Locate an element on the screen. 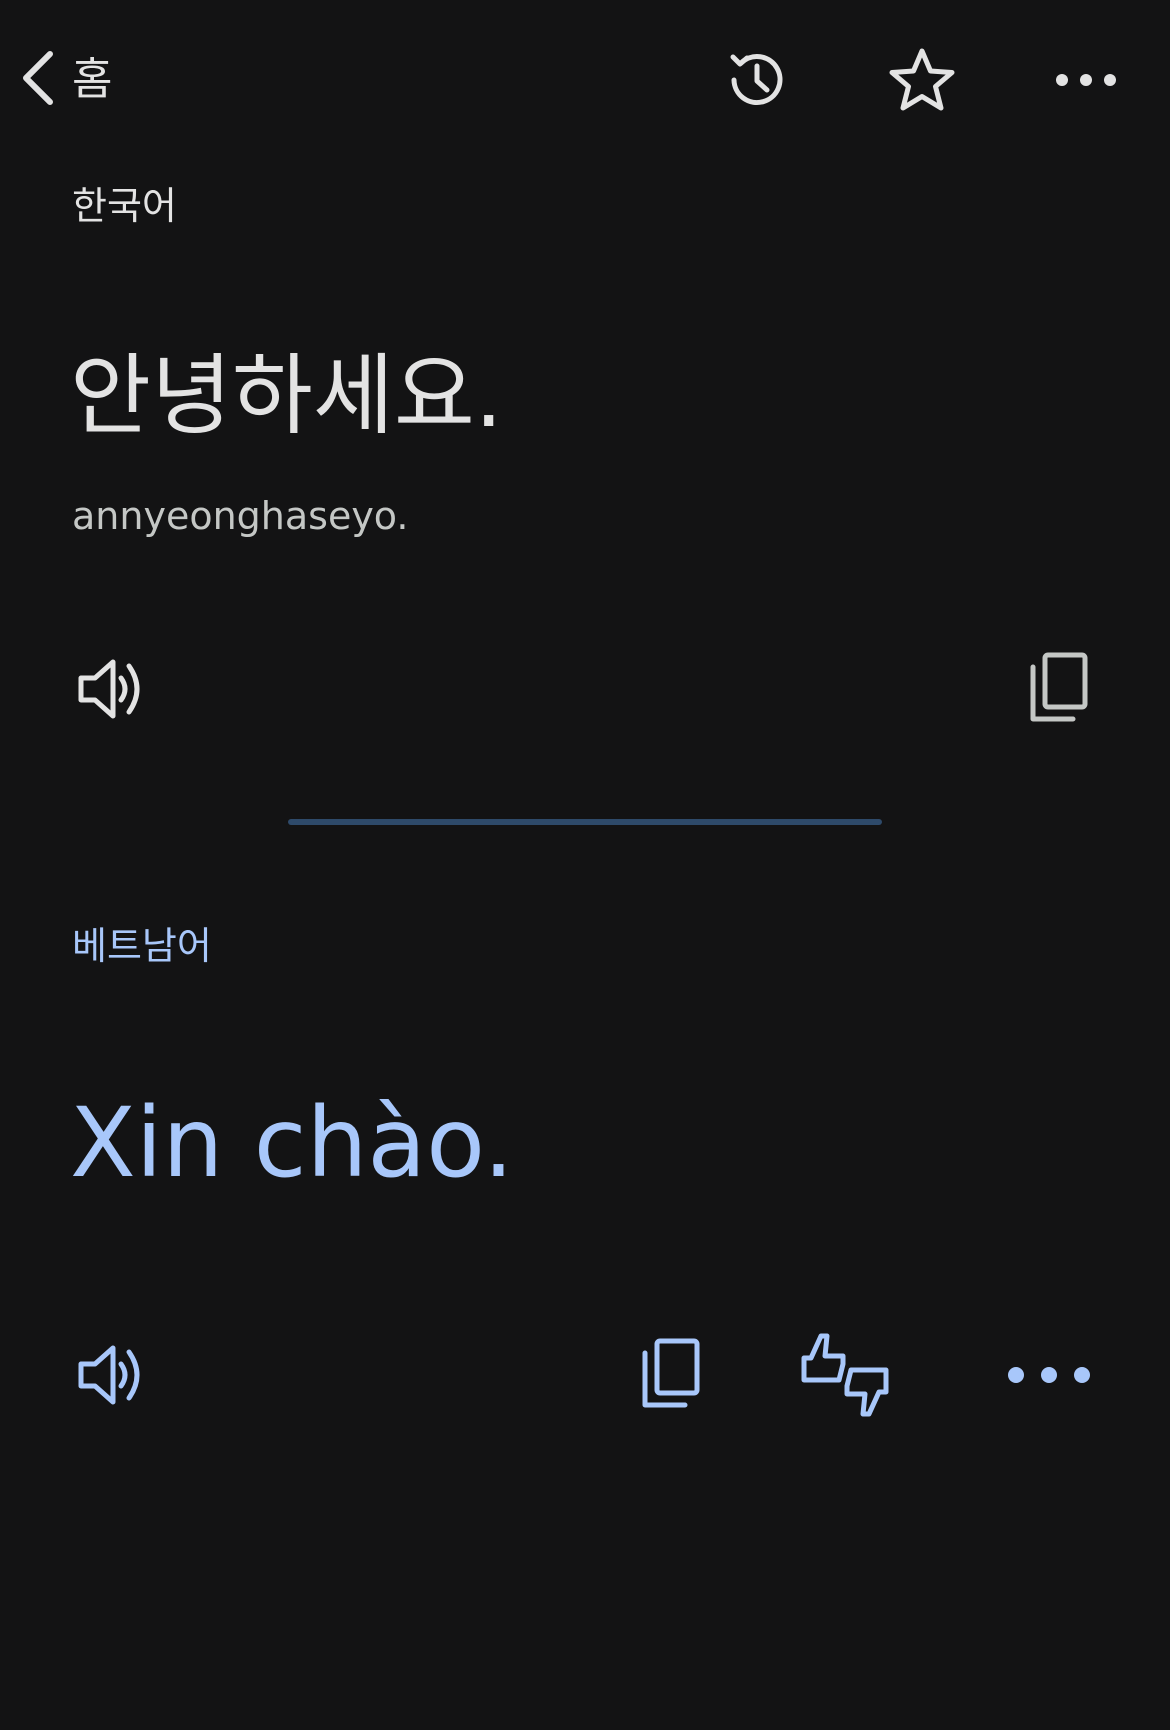  source-text: 안녕하세요. is located at coordinates (286, 395).